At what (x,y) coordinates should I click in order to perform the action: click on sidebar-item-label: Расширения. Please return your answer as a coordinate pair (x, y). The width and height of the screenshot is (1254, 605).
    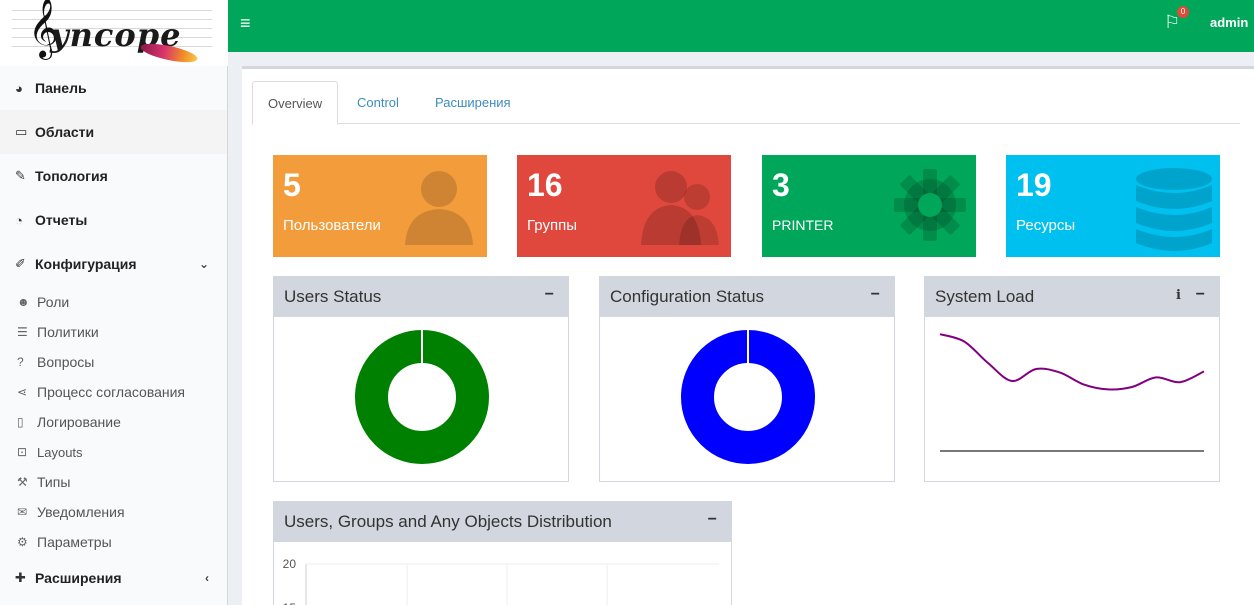
    Looking at the image, I should click on (78, 578).